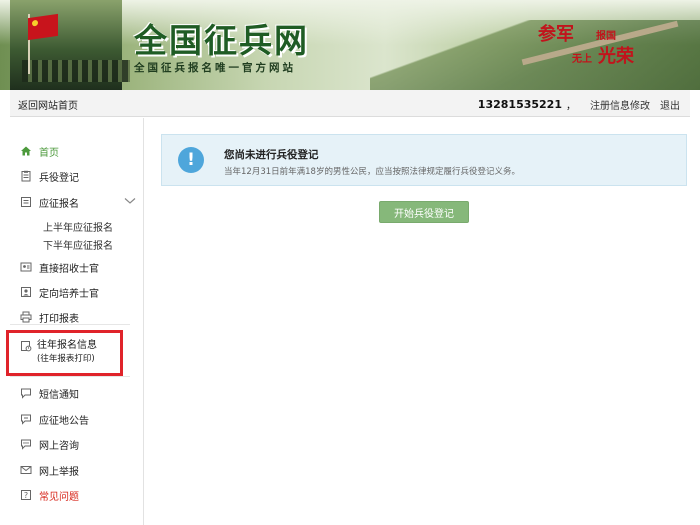 The width and height of the screenshot is (700, 525). What do you see at coordinates (26, 317) in the screenshot?
I see `printer-icon` at bounding box center [26, 317].